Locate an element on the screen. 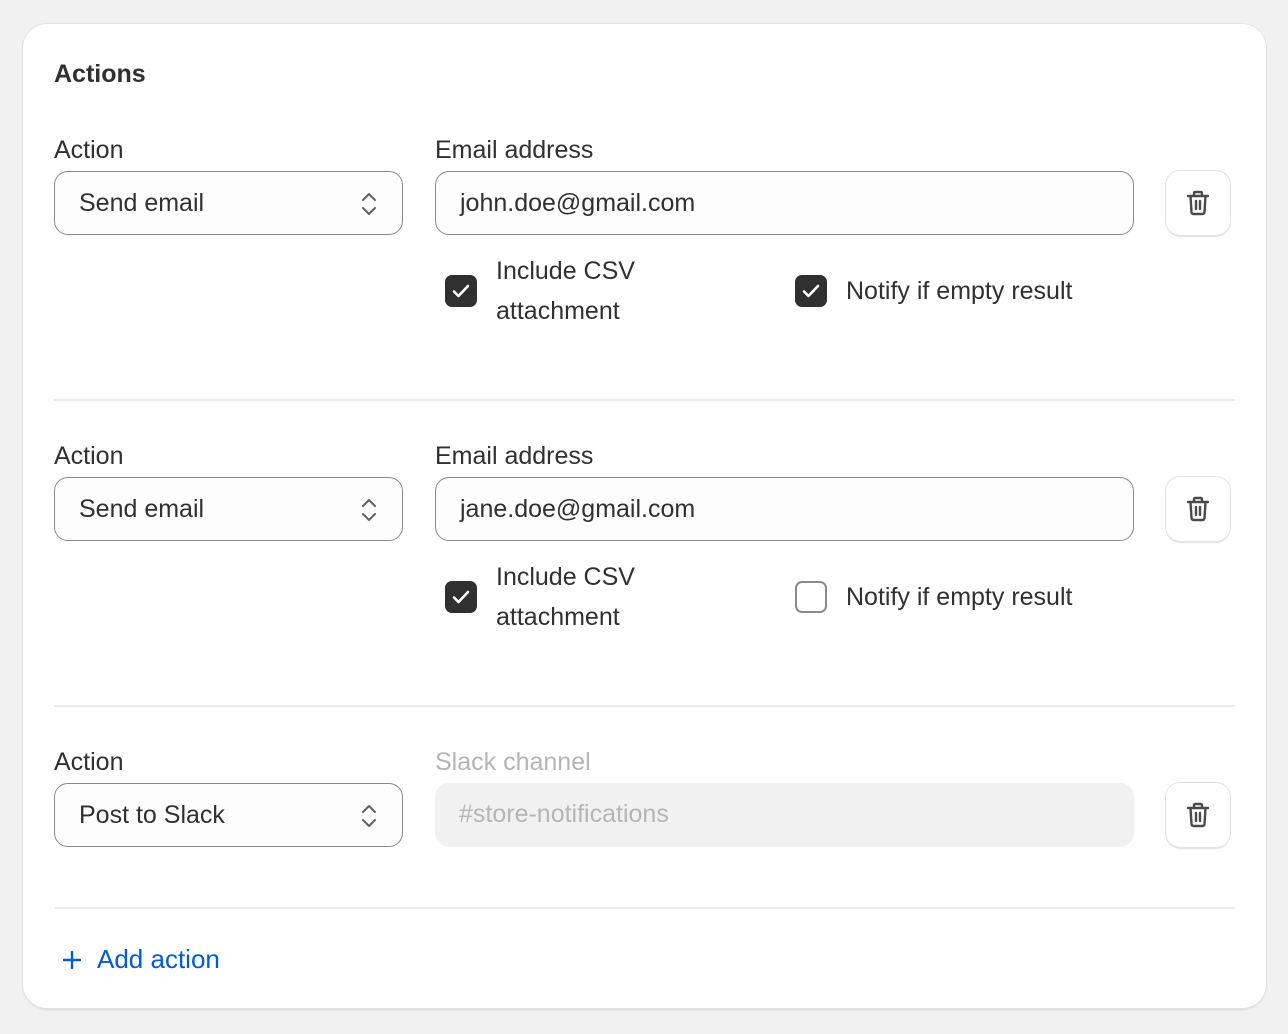 The width and height of the screenshot is (1288, 1034). email-input: jane.doe@gmail.com is located at coordinates (784, 509).